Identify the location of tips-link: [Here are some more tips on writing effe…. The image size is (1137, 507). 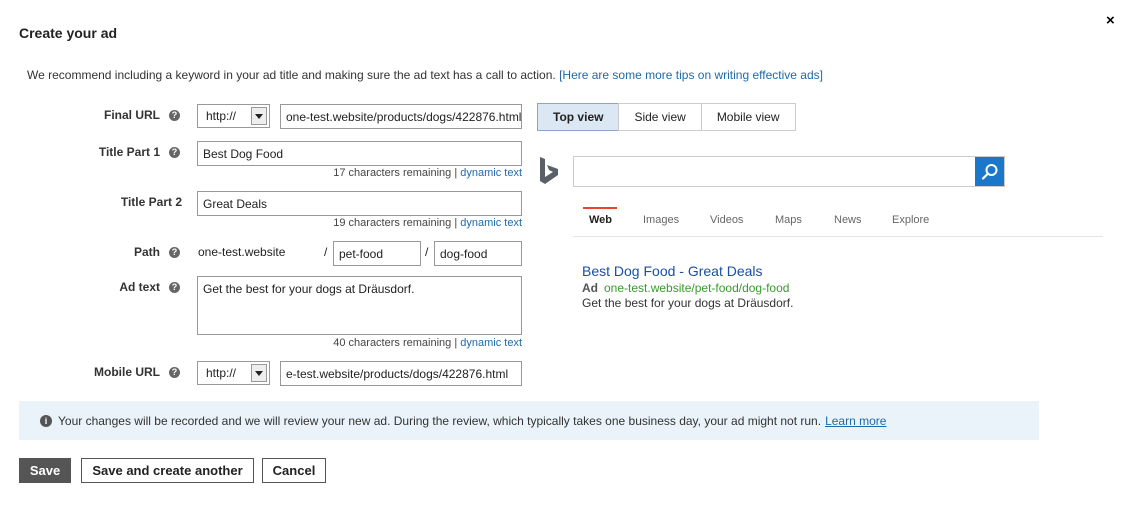
(691, 75).